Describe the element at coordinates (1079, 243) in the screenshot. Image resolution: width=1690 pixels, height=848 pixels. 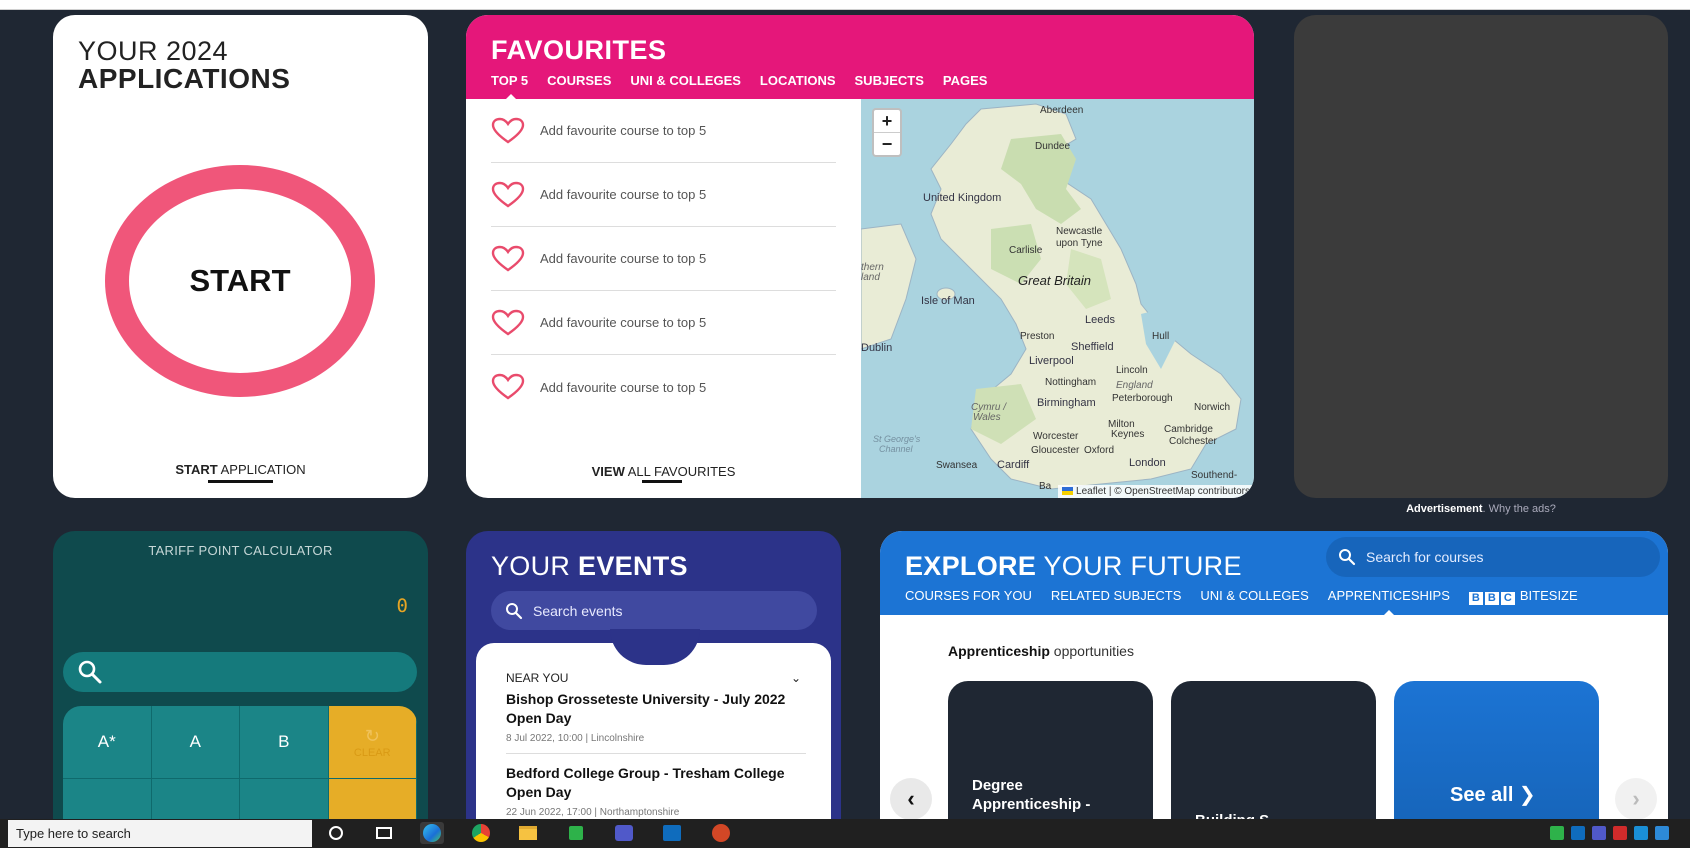
I see `map-label: upon Tyne` at that location.